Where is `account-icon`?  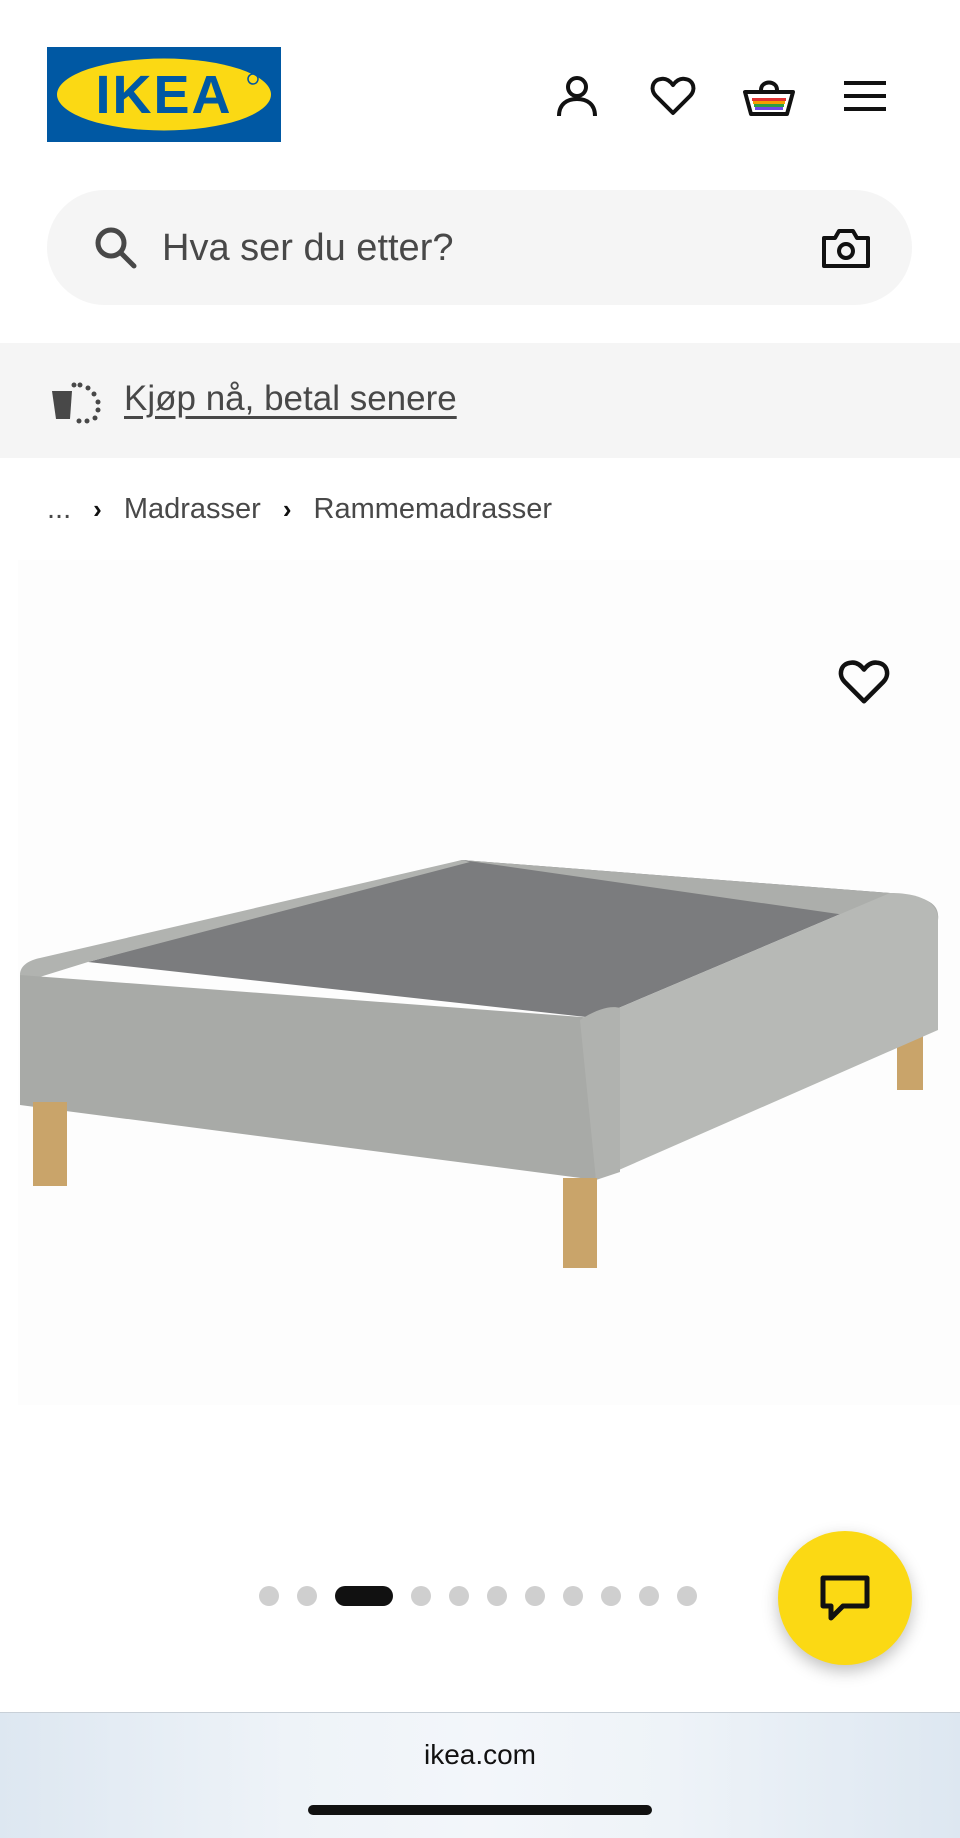
account-icon is located at coordinates (577, 96).